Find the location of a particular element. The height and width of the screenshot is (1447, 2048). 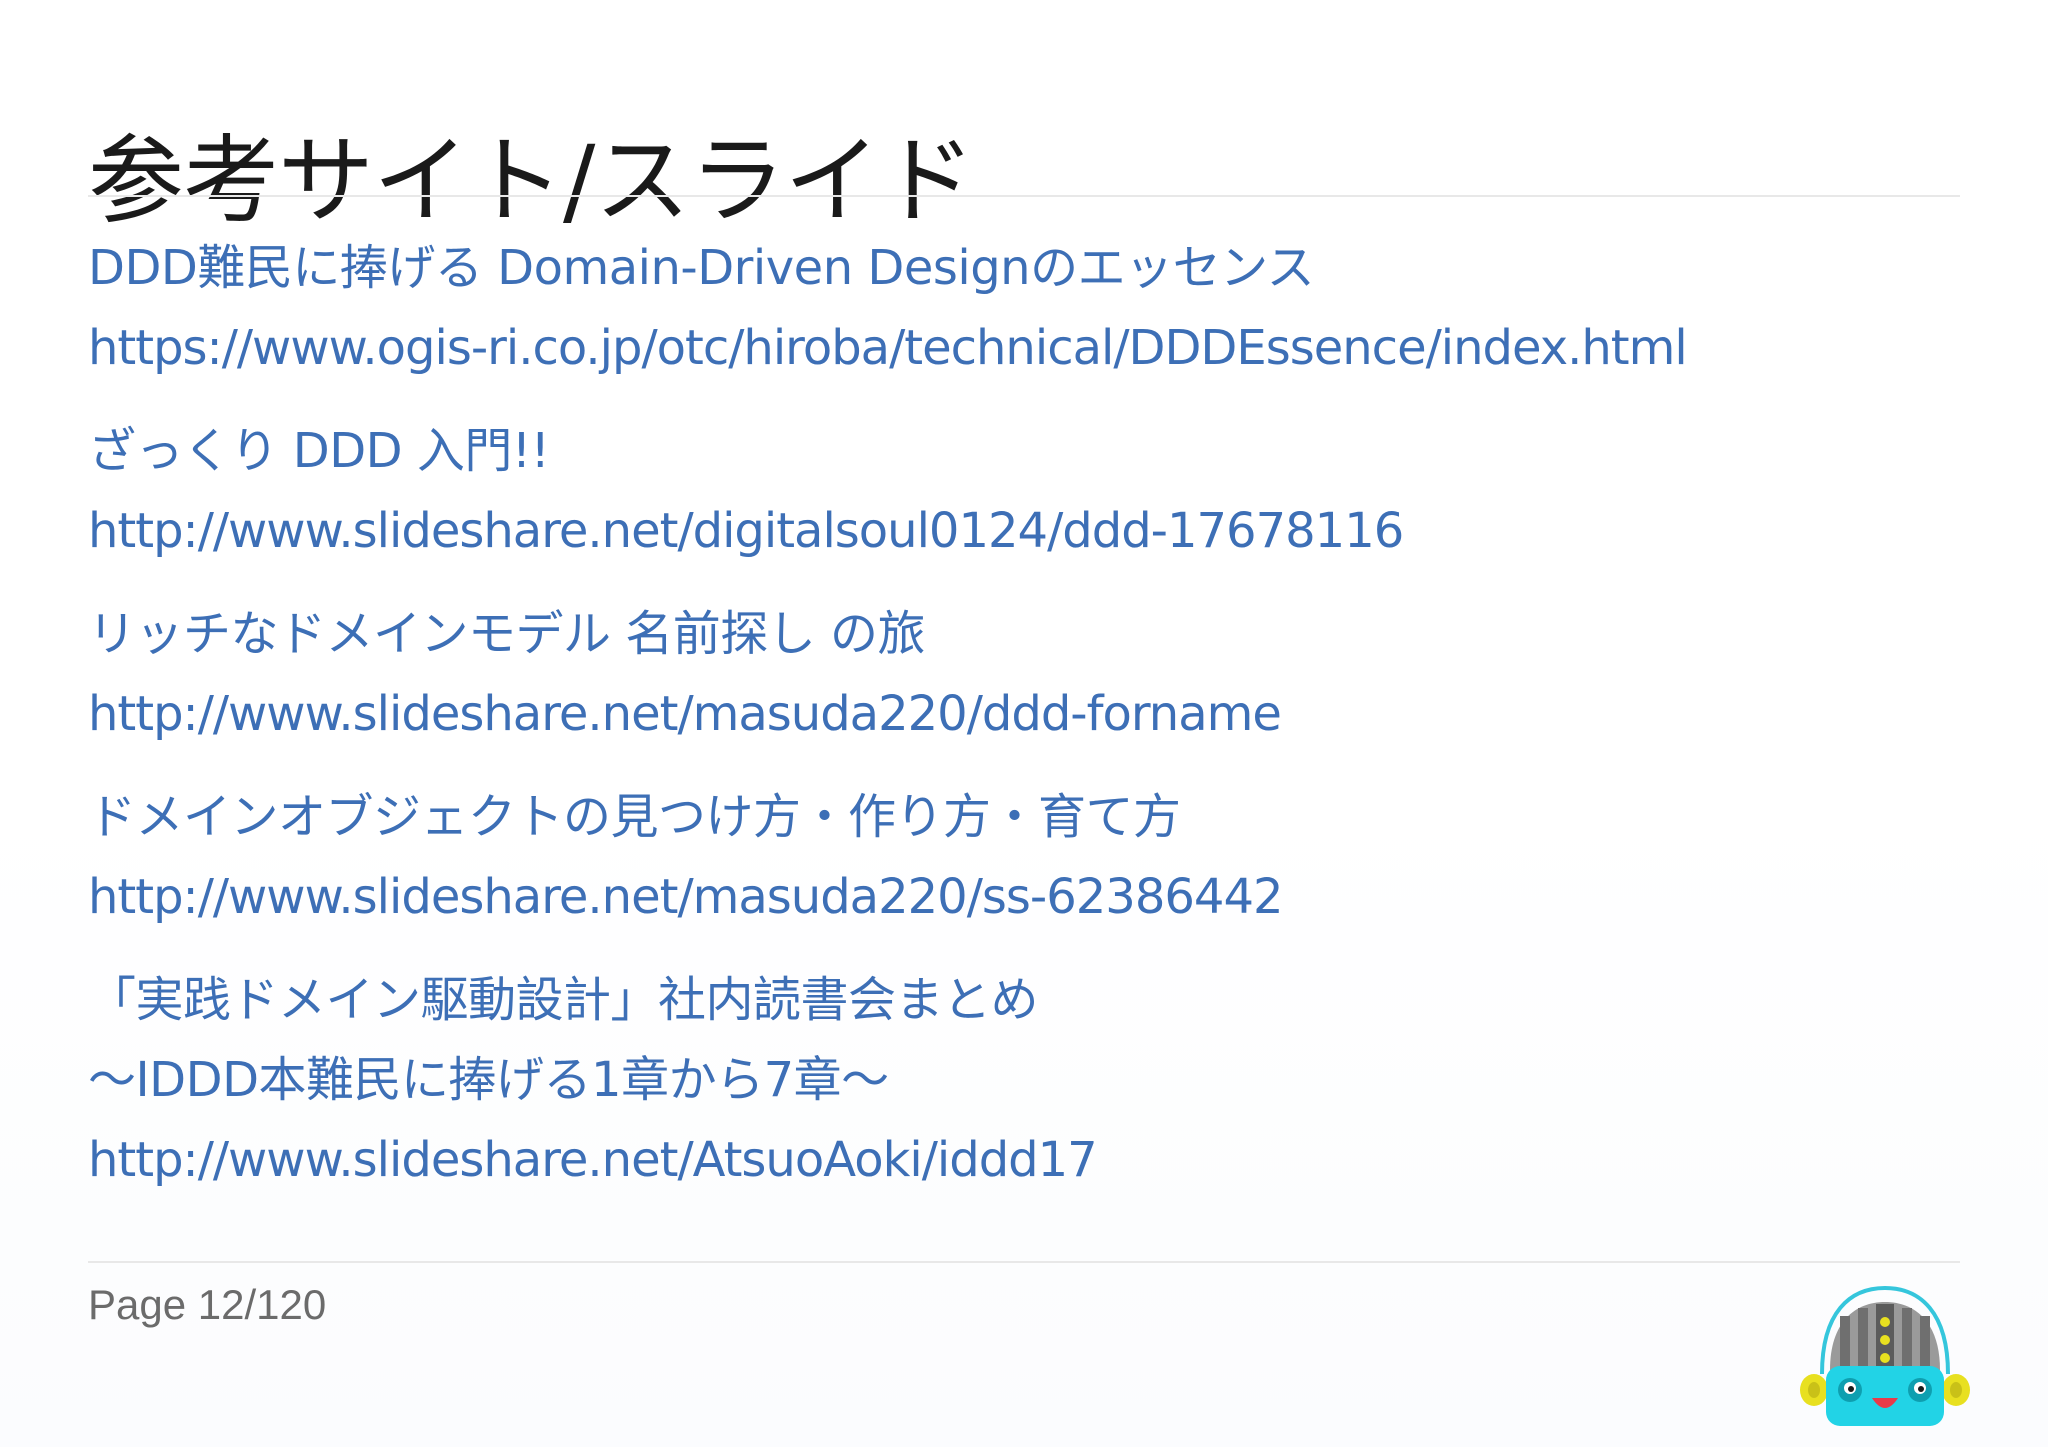

robot-mascot-icon is located at coordinates (1885, 1355).